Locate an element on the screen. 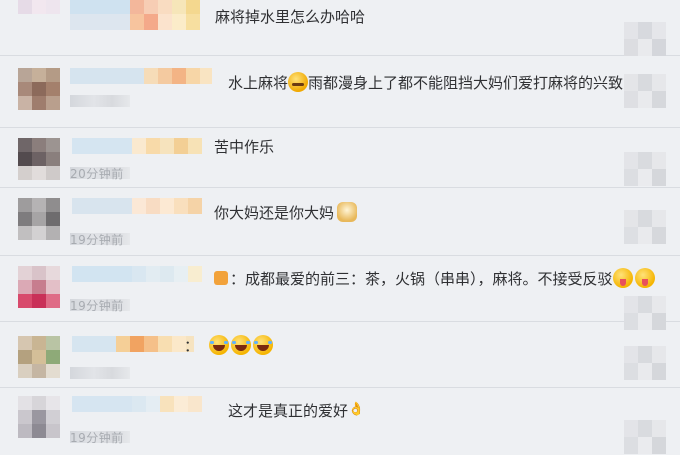 The height and width of the screenshot is (455, 680). timestamp: 20分钟前 is located at coordinates (100, 173).